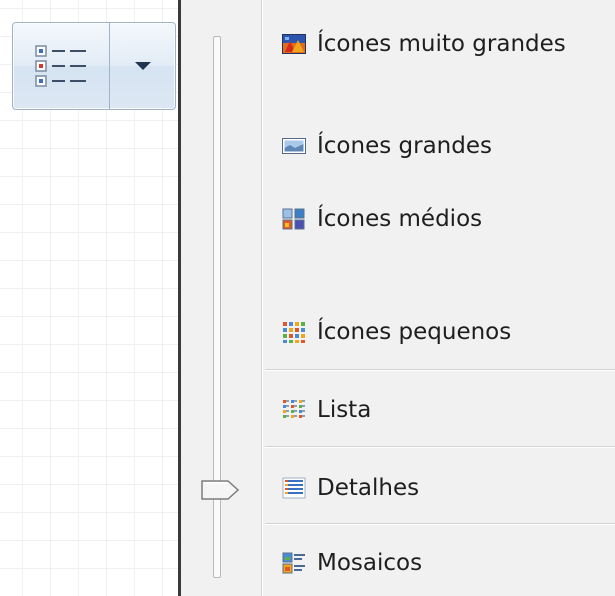 This screenshot has height=596, width=615. Describe the element at coordinates (386, 146) in the screenshot. I see `menu-item-large-icons: Ícones grandes` at that location.